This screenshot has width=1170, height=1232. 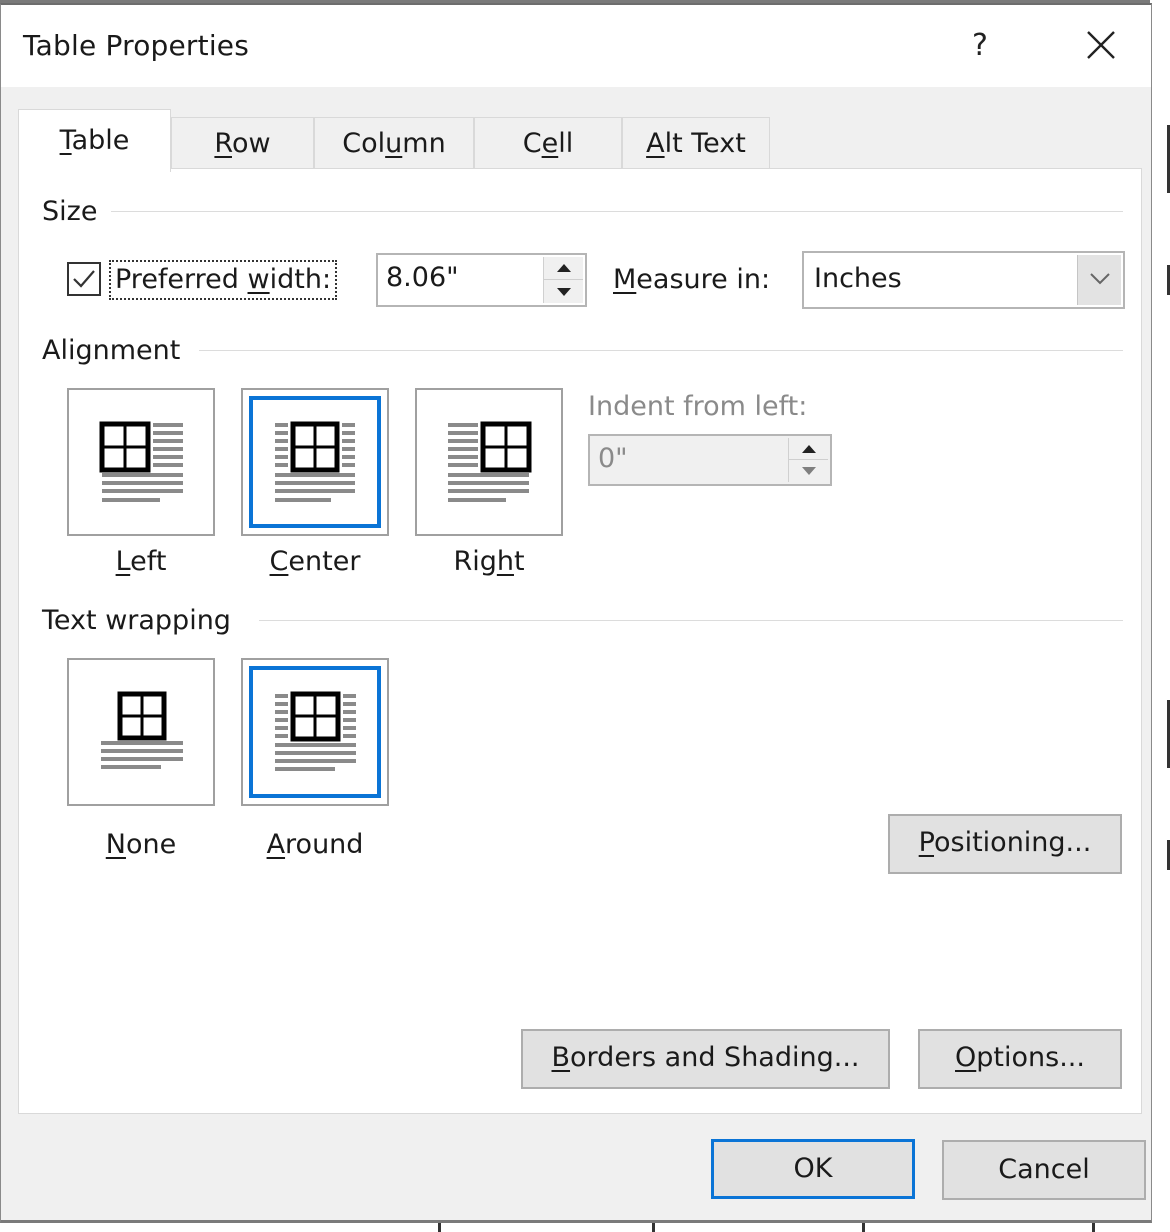 What do you see at coordinates (475, 561) in the screenshot?
I see `align-right-label-pre: Rig` at bounding box center [475, 561].